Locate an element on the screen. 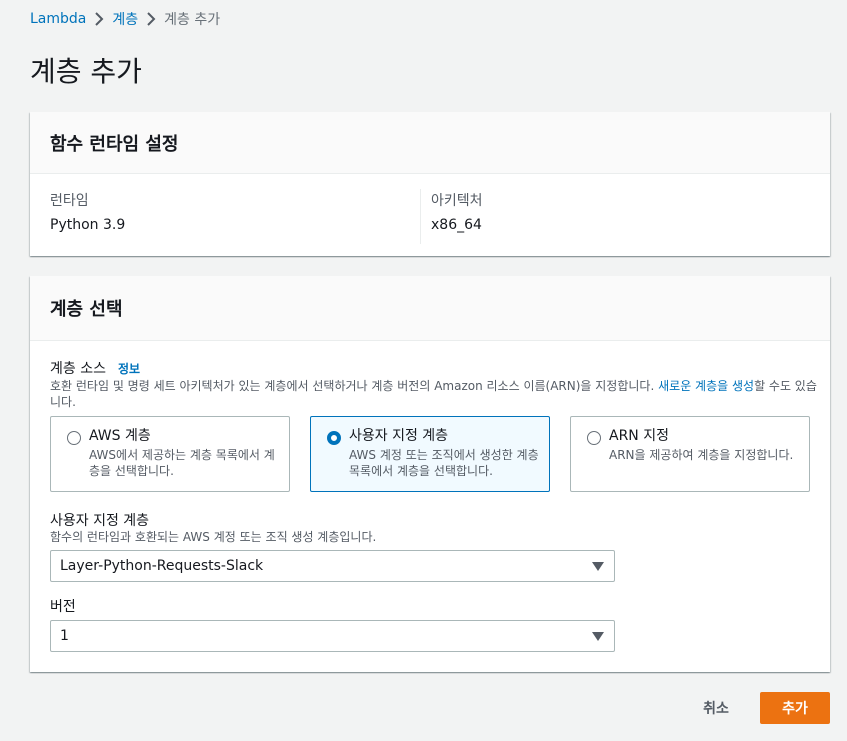  custom-layer-description: 함수의 런타임과 호환되는 AWS 계정 또는 조직 생성 계층입니다. is located at coordinates (213, 537).